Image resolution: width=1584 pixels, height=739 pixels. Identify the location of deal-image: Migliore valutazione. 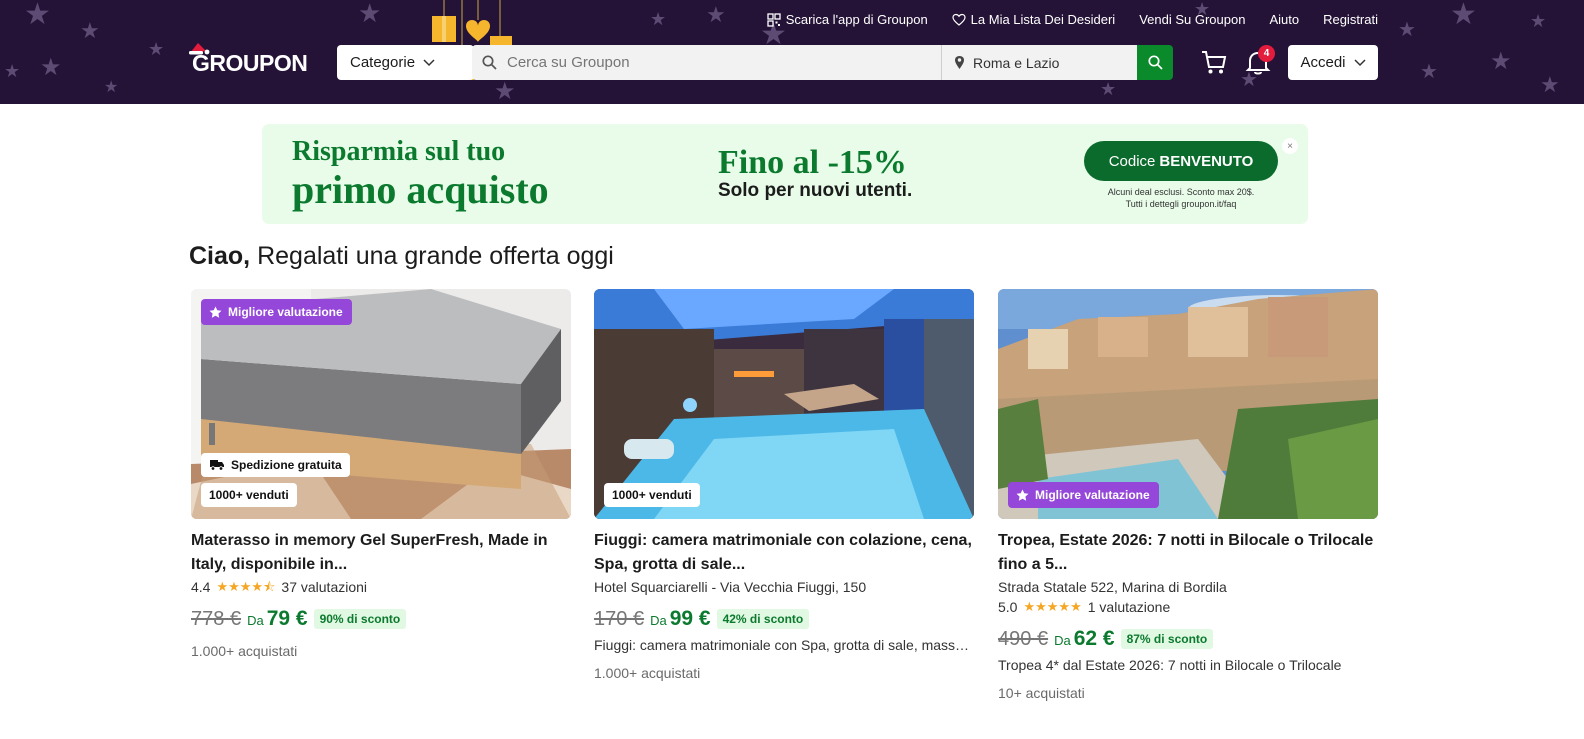
(1188, 404).